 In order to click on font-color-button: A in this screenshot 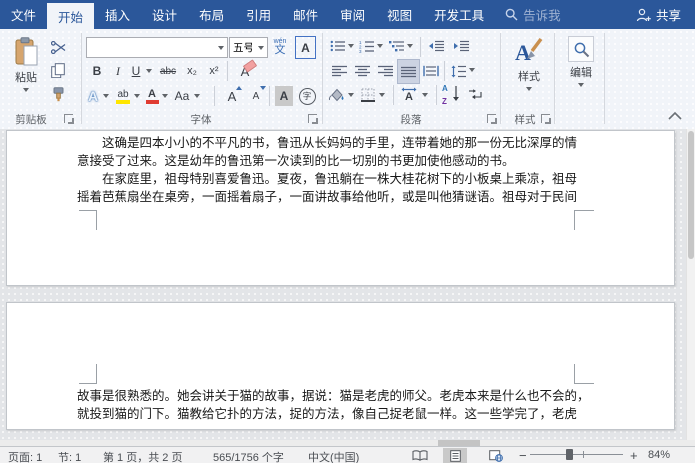, I will do `click(152, 96)`.